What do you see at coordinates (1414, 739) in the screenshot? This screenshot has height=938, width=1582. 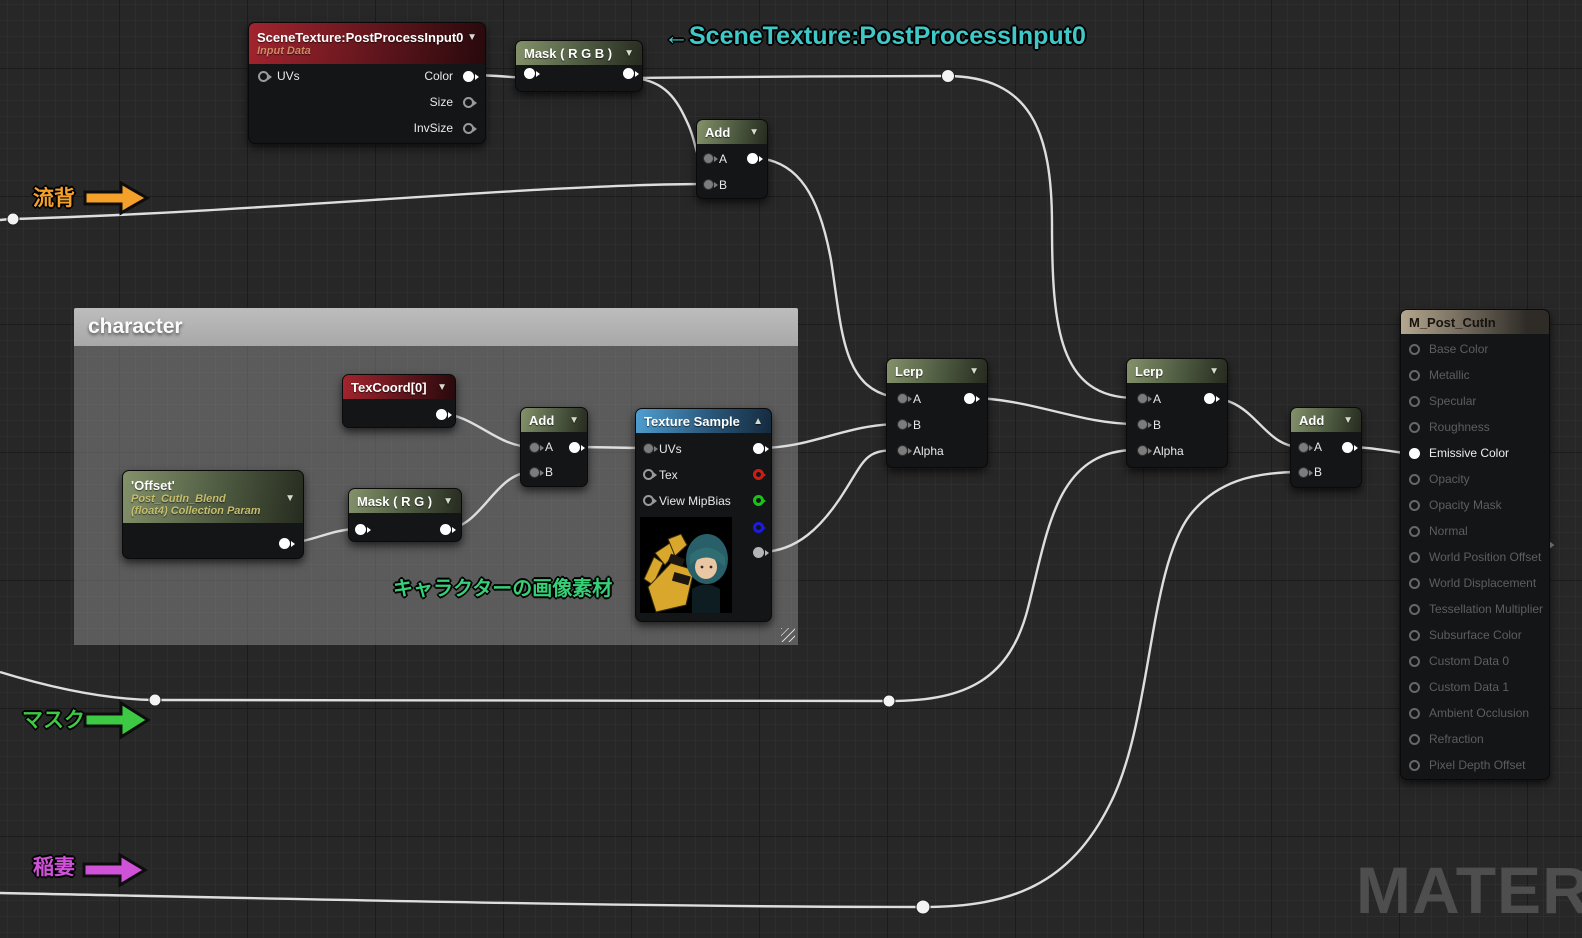 I see `pin-refraction` at bounding box center [1414, 739].